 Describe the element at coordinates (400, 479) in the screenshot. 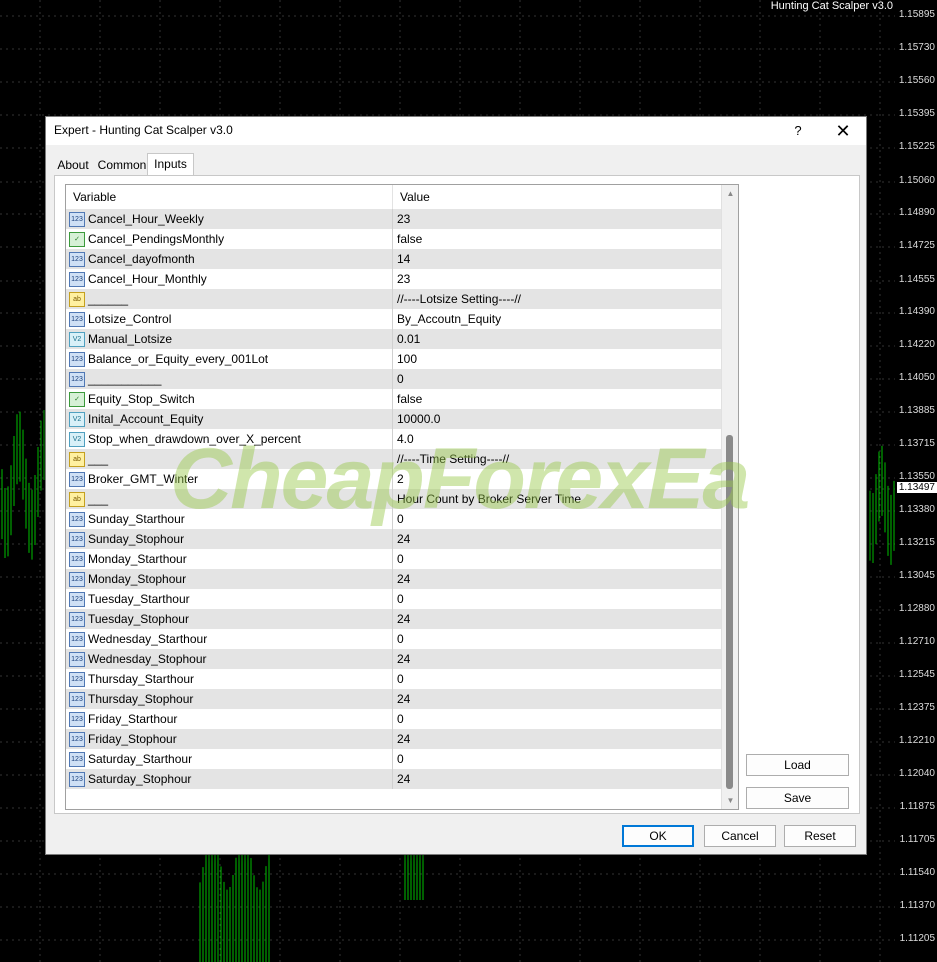

I see `variable-value: 2` at that location.